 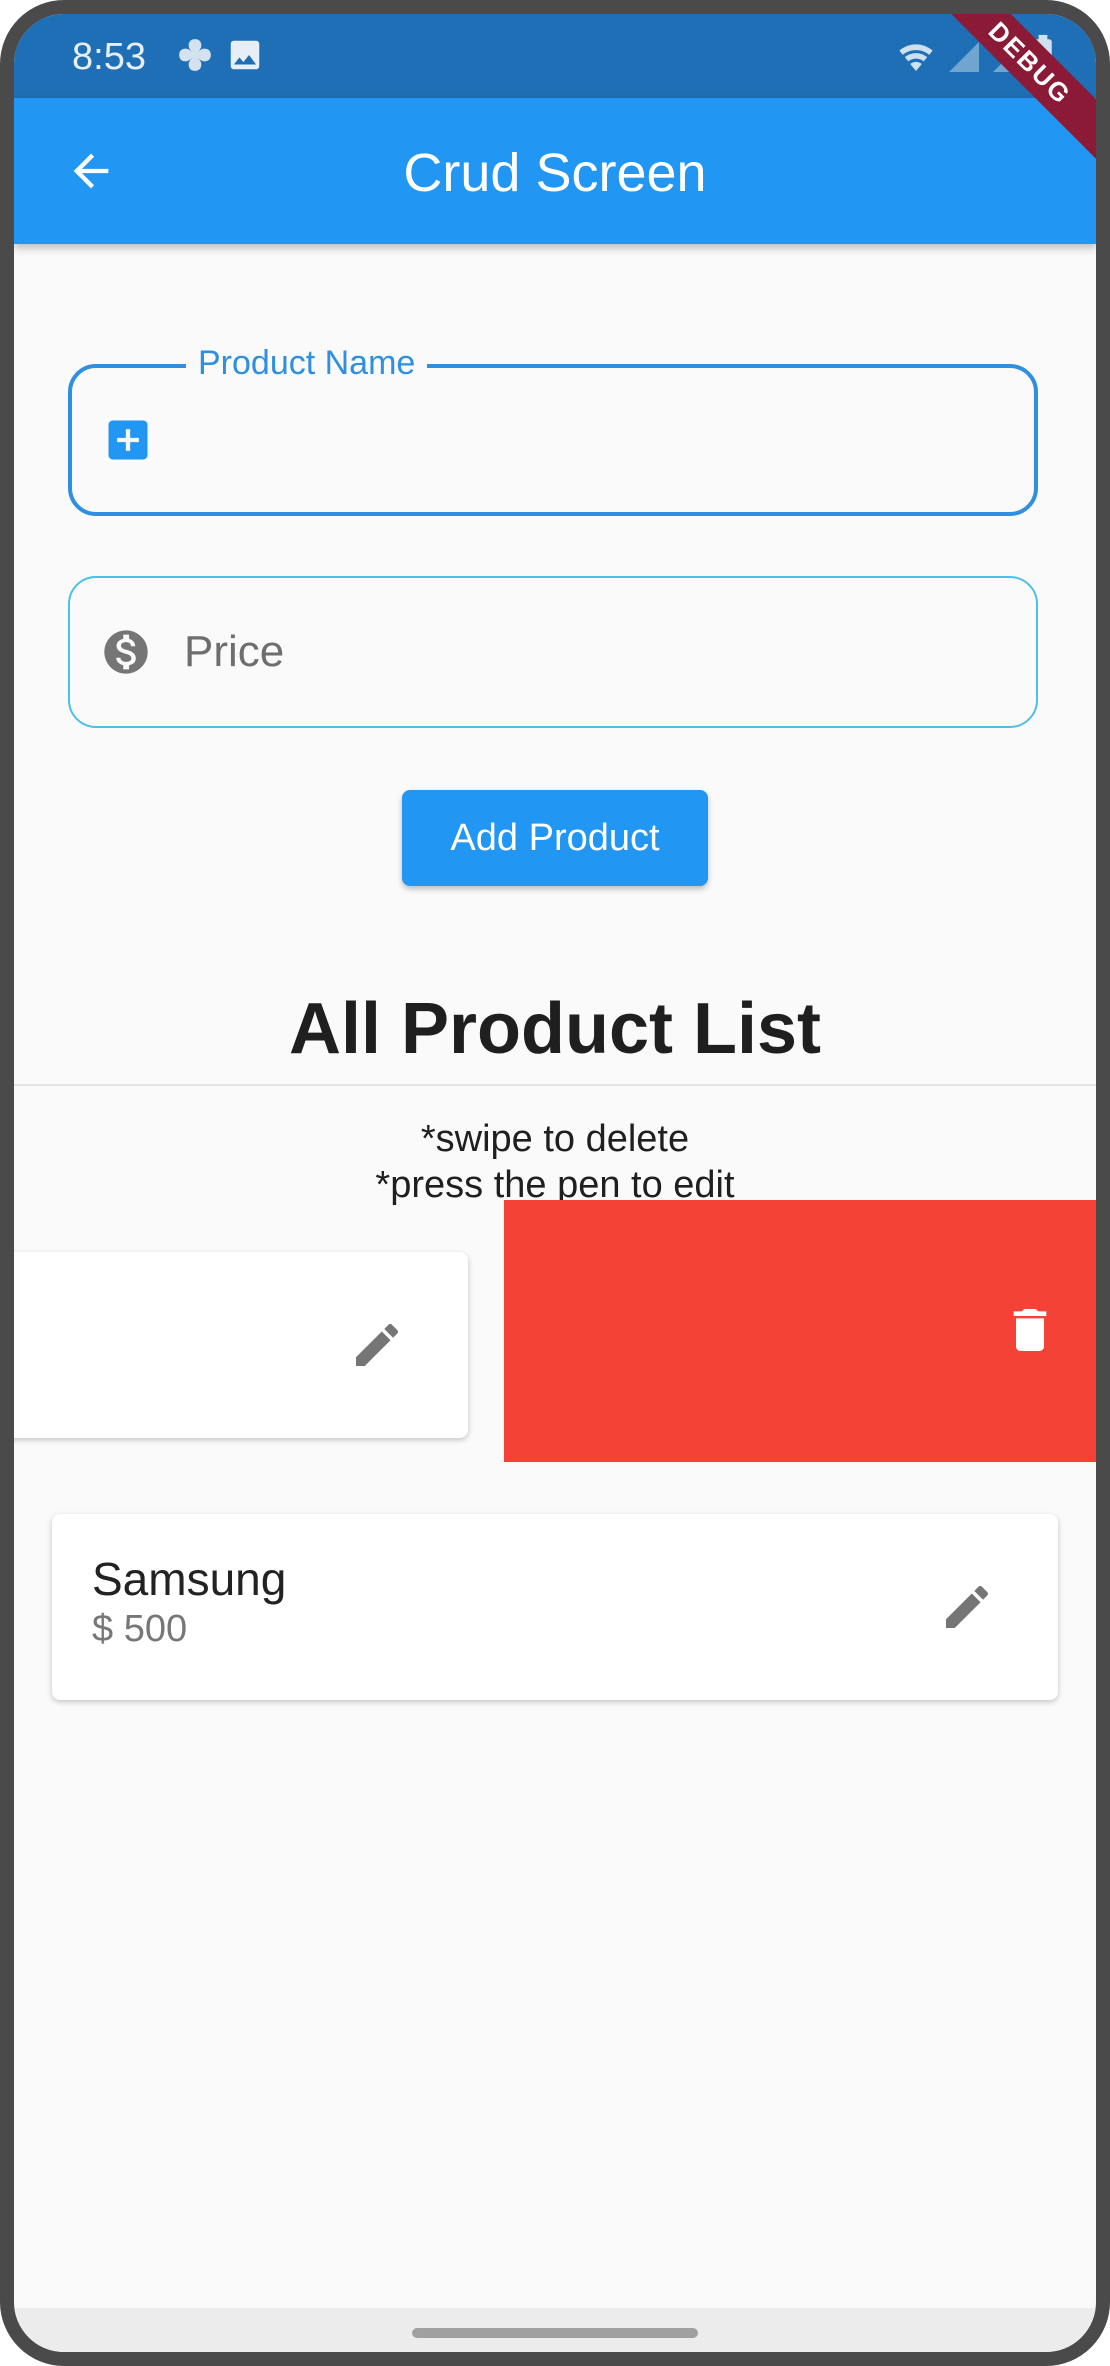 What do you see at coordinates (916, 57) in the screenshot?
I see `wifi-icon` at bounding box center [916, 57].